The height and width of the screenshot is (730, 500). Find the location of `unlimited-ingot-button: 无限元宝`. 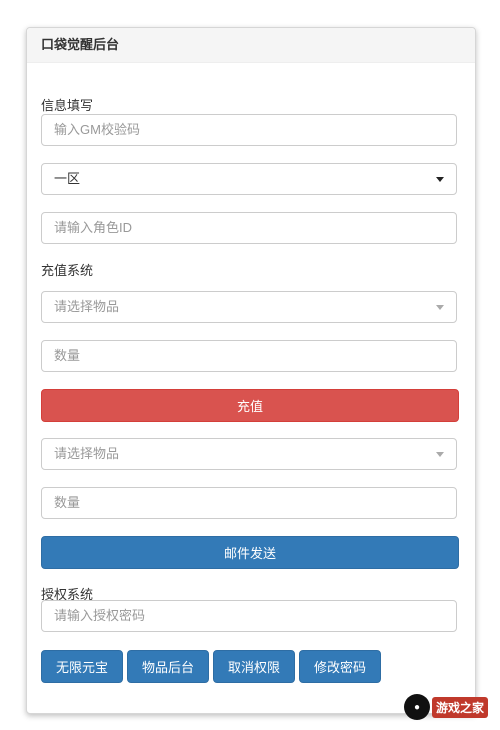

unlimited-ingot-button: 无限元宝 is located at coordinates (82, 666).